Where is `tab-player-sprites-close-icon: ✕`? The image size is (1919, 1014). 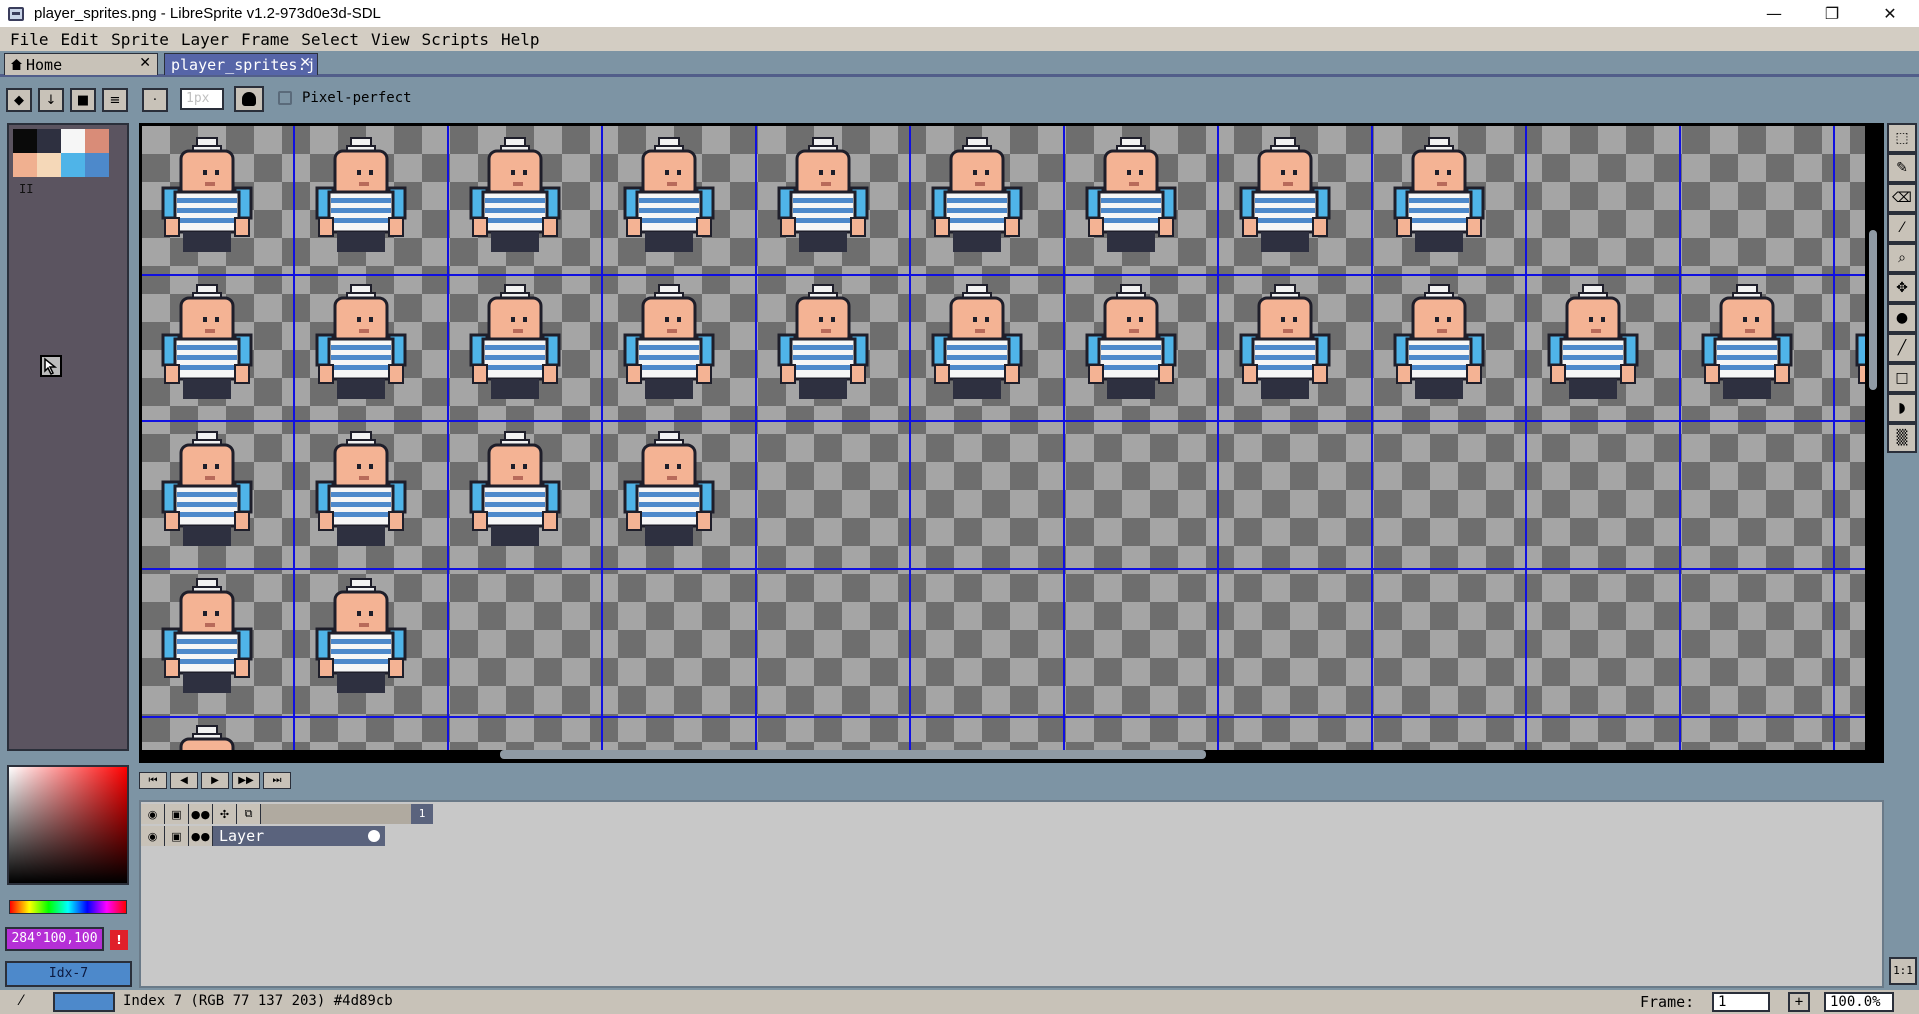
tab-player-sprites-close-icon: ✕ is located at coordinates (305, 63).